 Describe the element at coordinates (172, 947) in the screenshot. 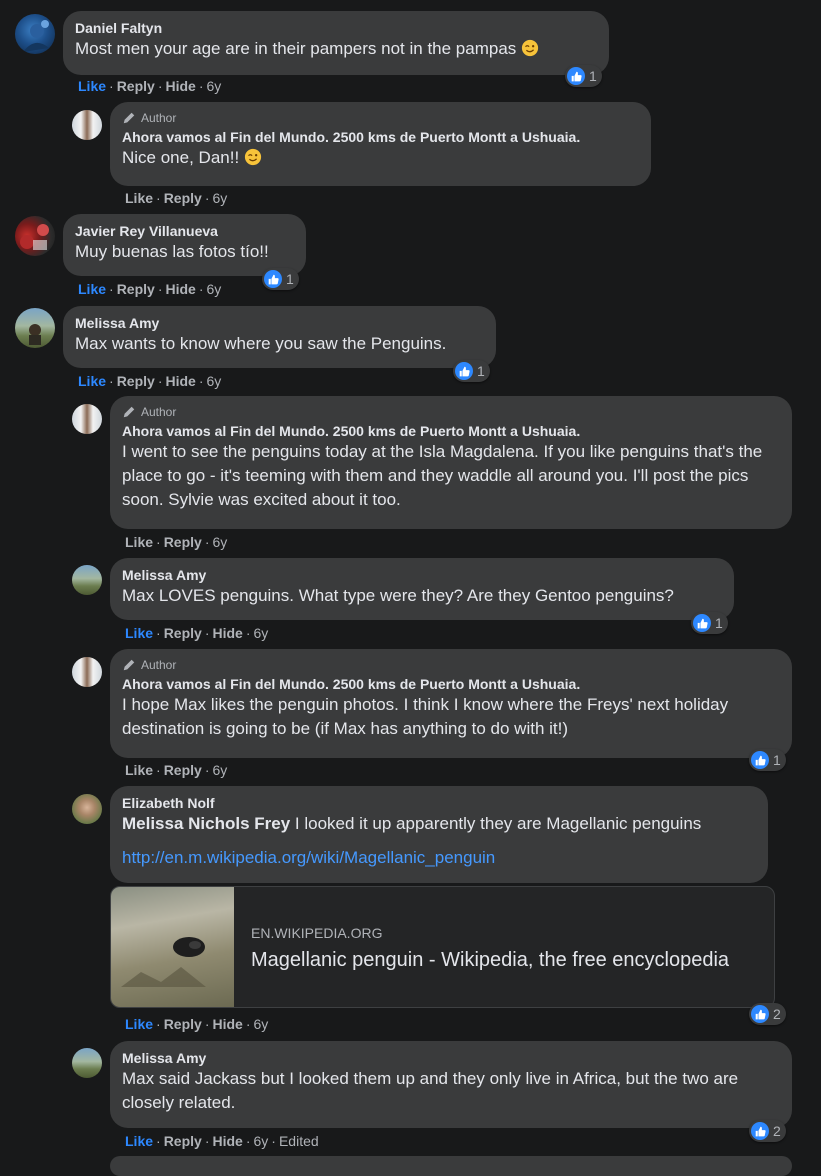

I see `preview-image` at that location.